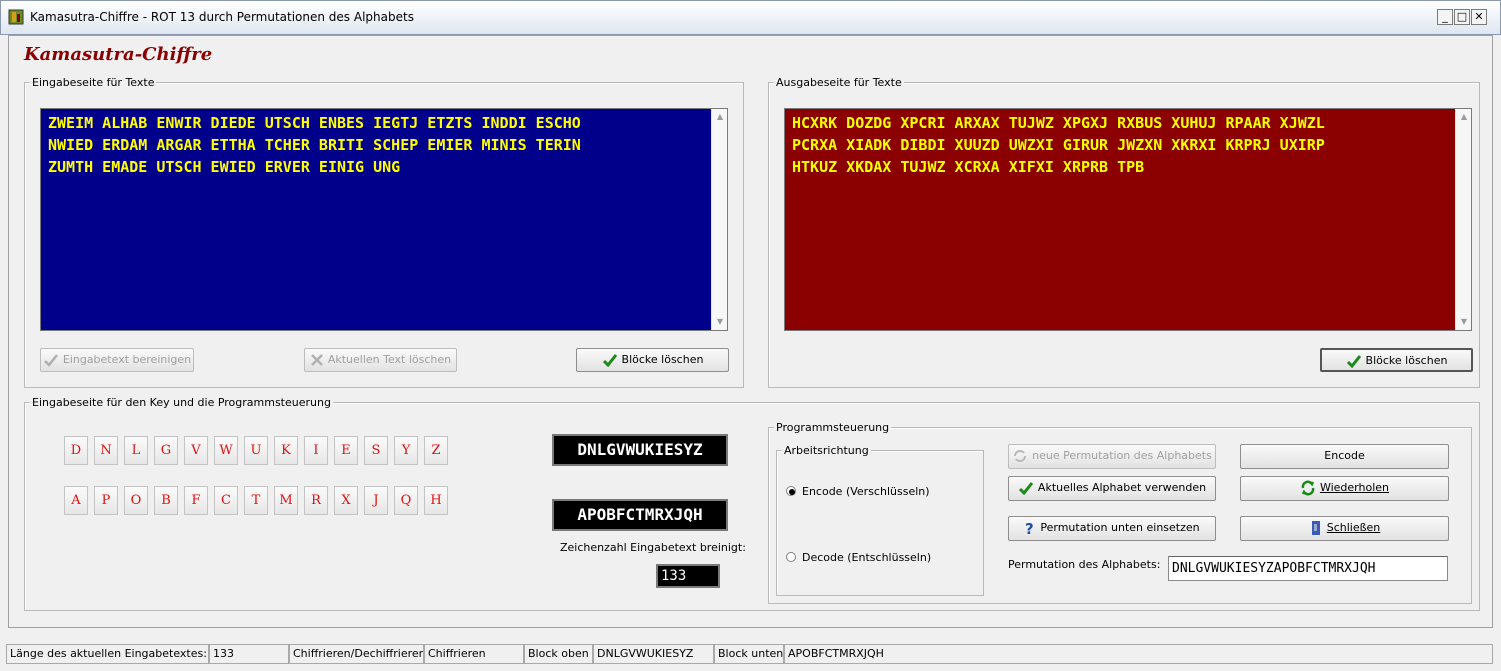 This screenshot has width=1501, height=671. I want to click on bottom-key-f: F, so click(196, 500).